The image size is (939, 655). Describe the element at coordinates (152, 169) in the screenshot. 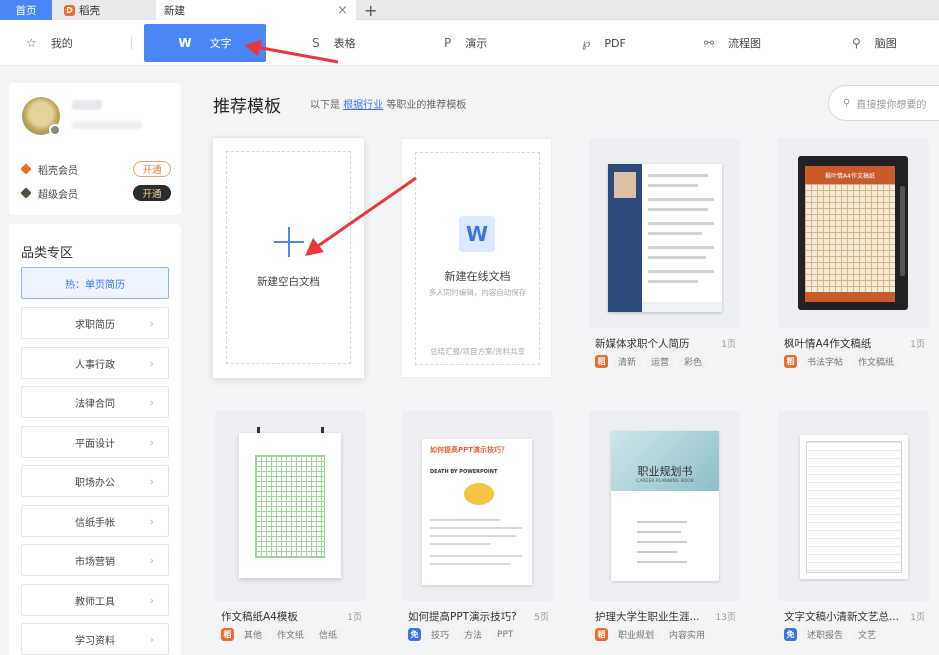

I see `daoke-member-open-button: 开通` at that location.